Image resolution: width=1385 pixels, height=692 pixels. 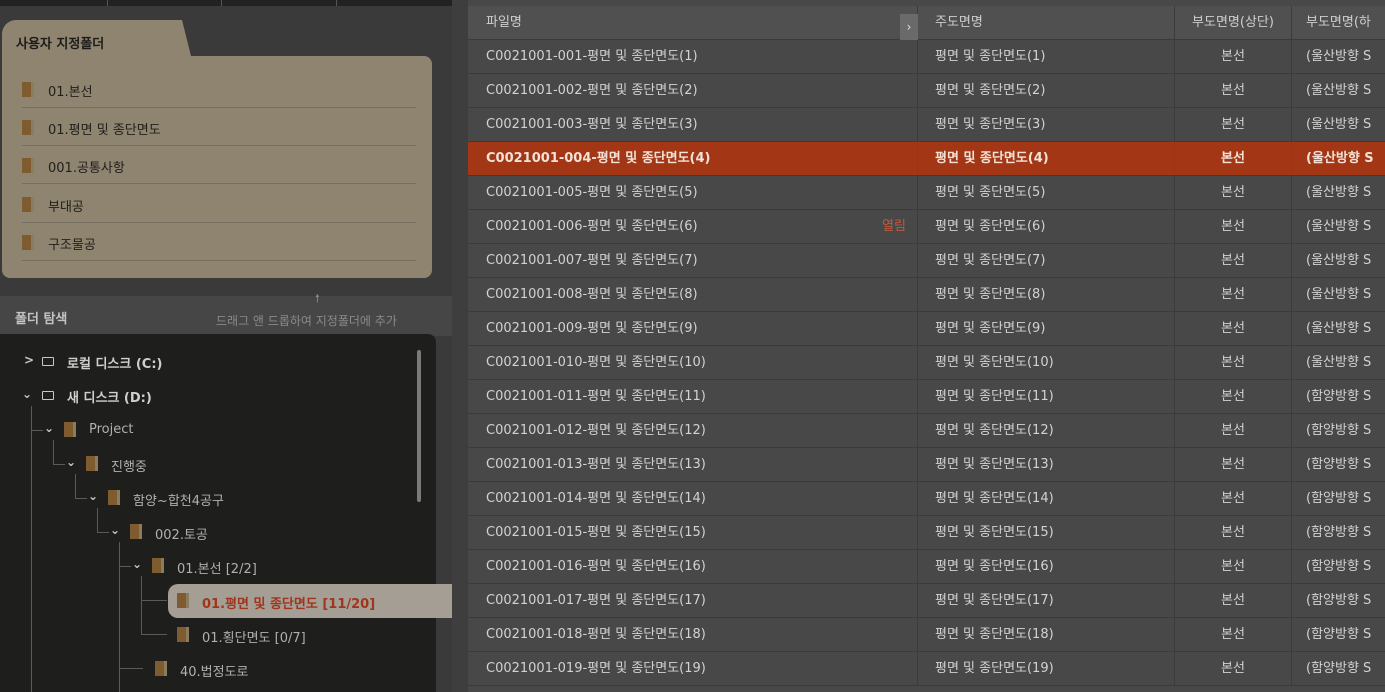 What do you see at coordinates (219, 88) in the screenshot?
I see `user-folder-item: 01.본선` at bounding box center [219, 88].